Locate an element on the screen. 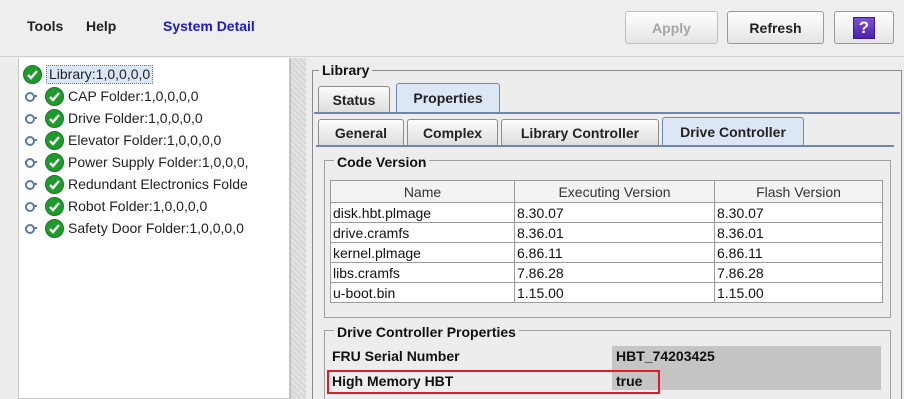 This screenshot has width=904, height=399. table-row: libs.cramfs 7.86.28 7.86.28 is located at coordinates (606, 272).